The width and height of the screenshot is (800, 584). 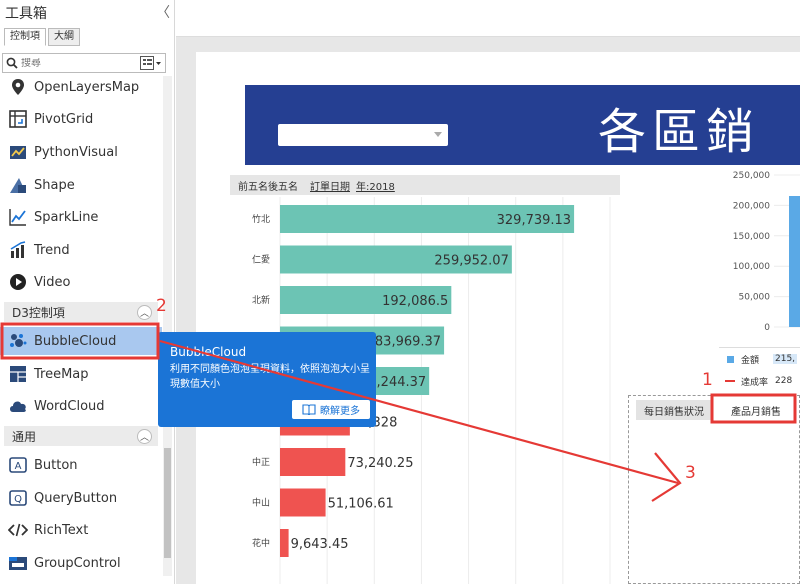 What do you see at coordinates (25, 37) in the screenshot?
I see `tab-controls: 控制項` at bounding box center [25, 37].